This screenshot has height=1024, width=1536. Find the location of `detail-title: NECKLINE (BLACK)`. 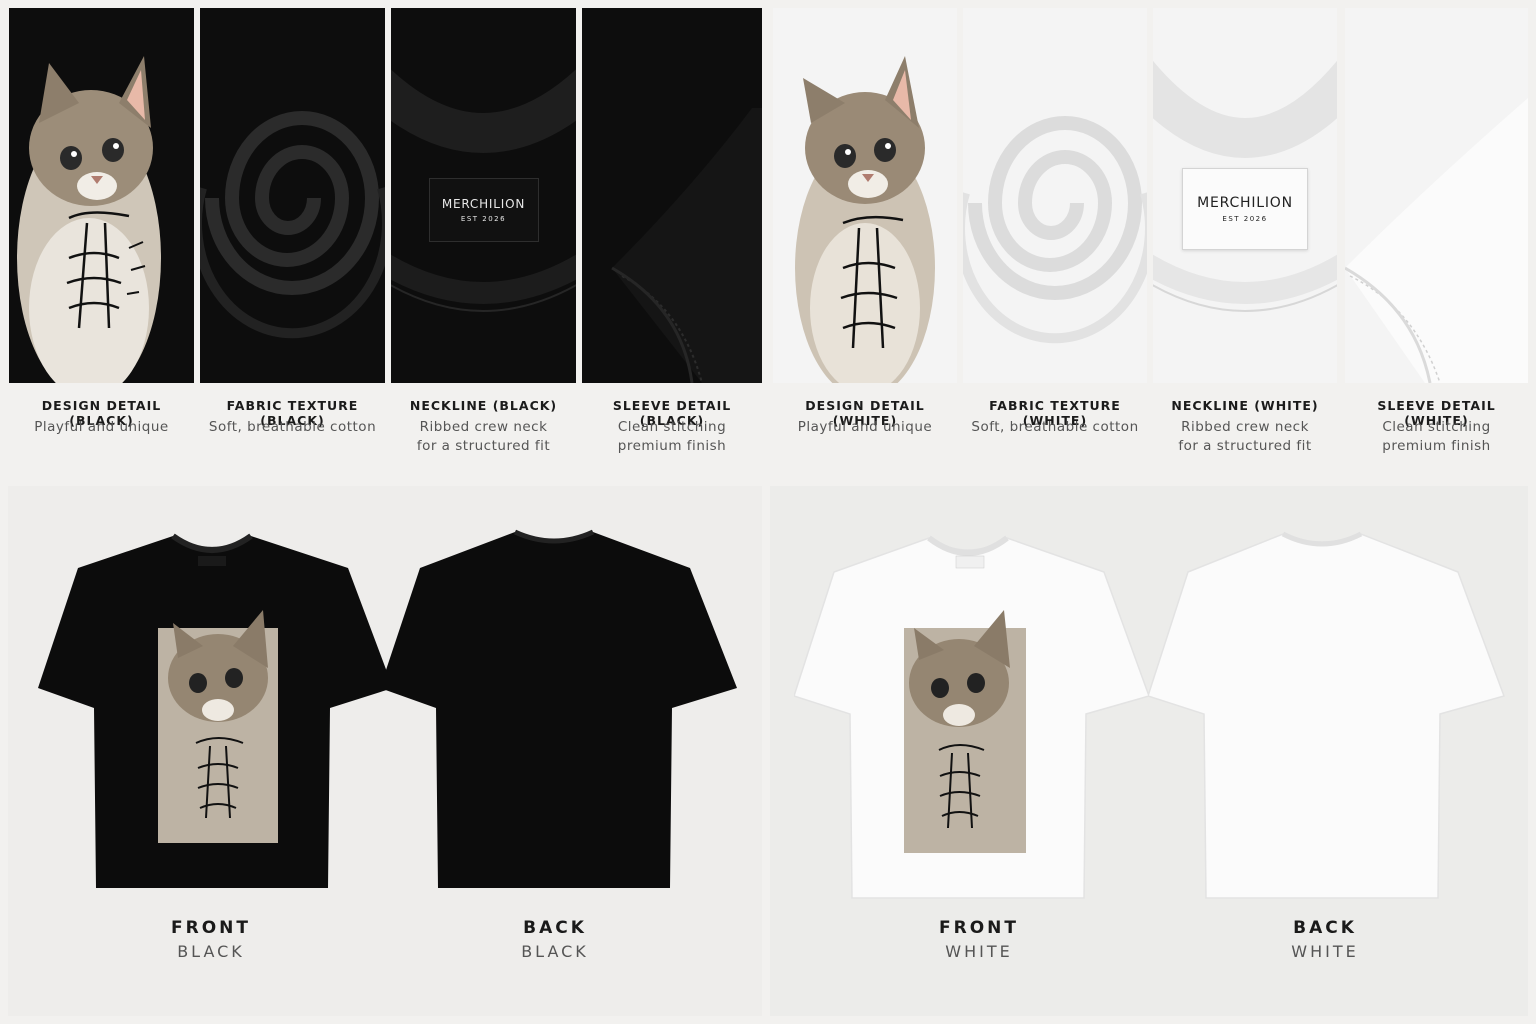

detail-title: NECKLINE (BLACK) is located at coordinates (483, 405).